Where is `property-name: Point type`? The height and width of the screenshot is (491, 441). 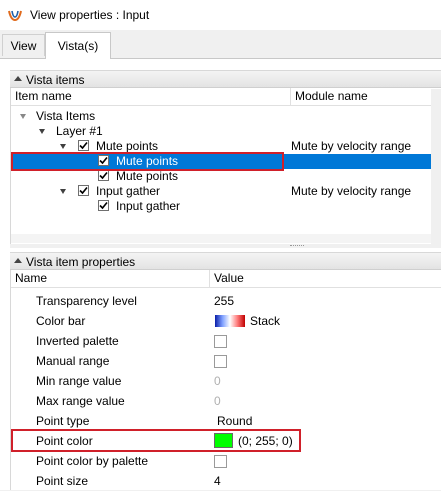
property-name: Point type is located at coordinates (63, 421).